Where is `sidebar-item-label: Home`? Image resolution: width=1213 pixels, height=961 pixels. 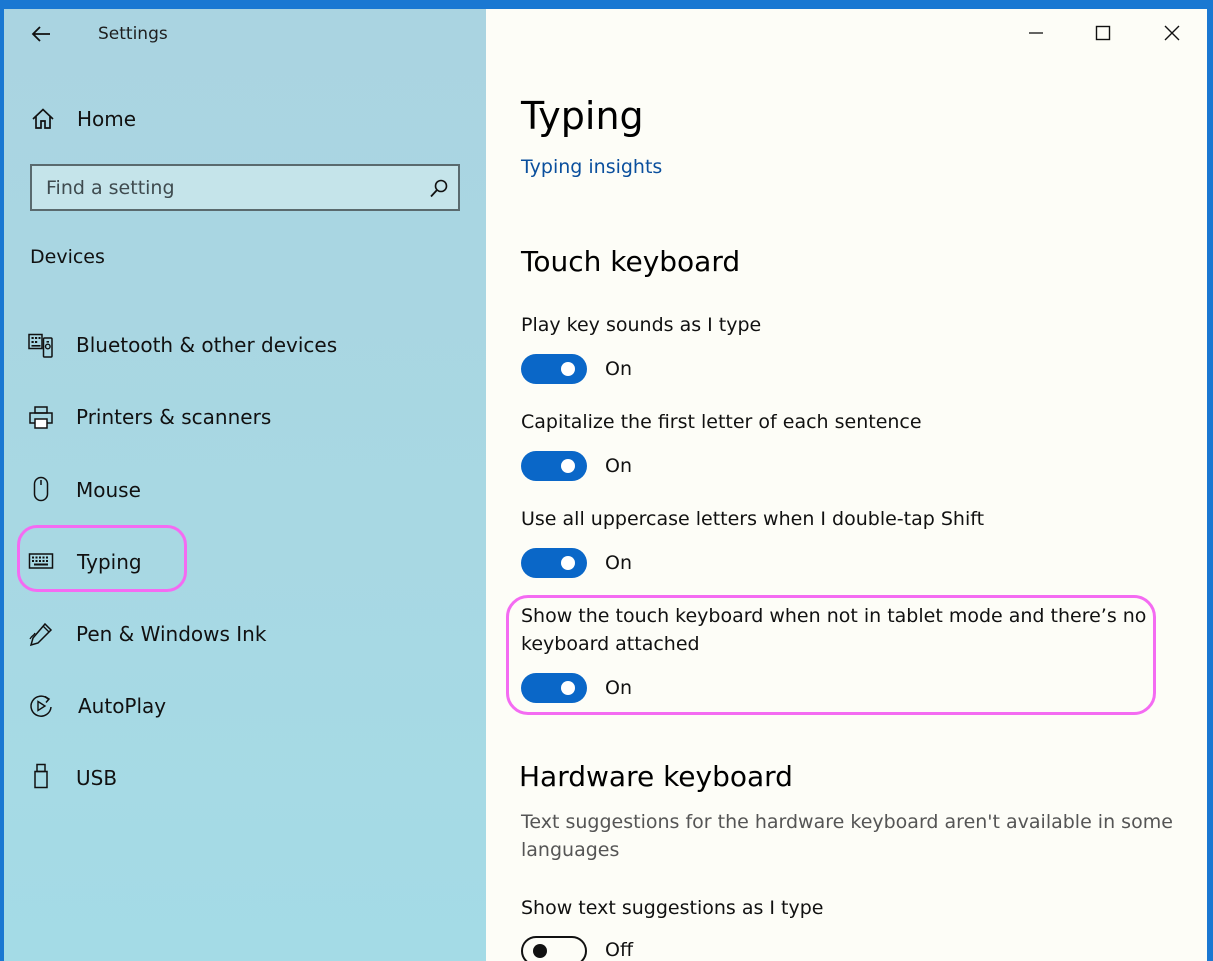
sidebar-item-label: Home is located at coordinates (107, 119).